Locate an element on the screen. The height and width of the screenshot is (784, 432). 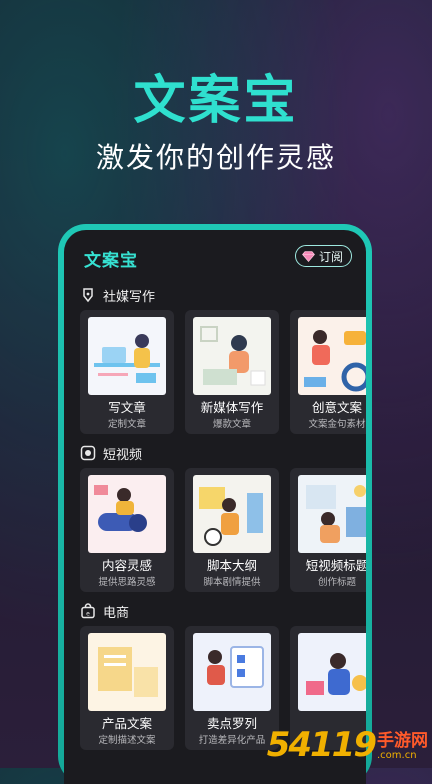
card-script-outline: 脚本大纲 脚本剧情提供 is located at coordinates (232, 530).